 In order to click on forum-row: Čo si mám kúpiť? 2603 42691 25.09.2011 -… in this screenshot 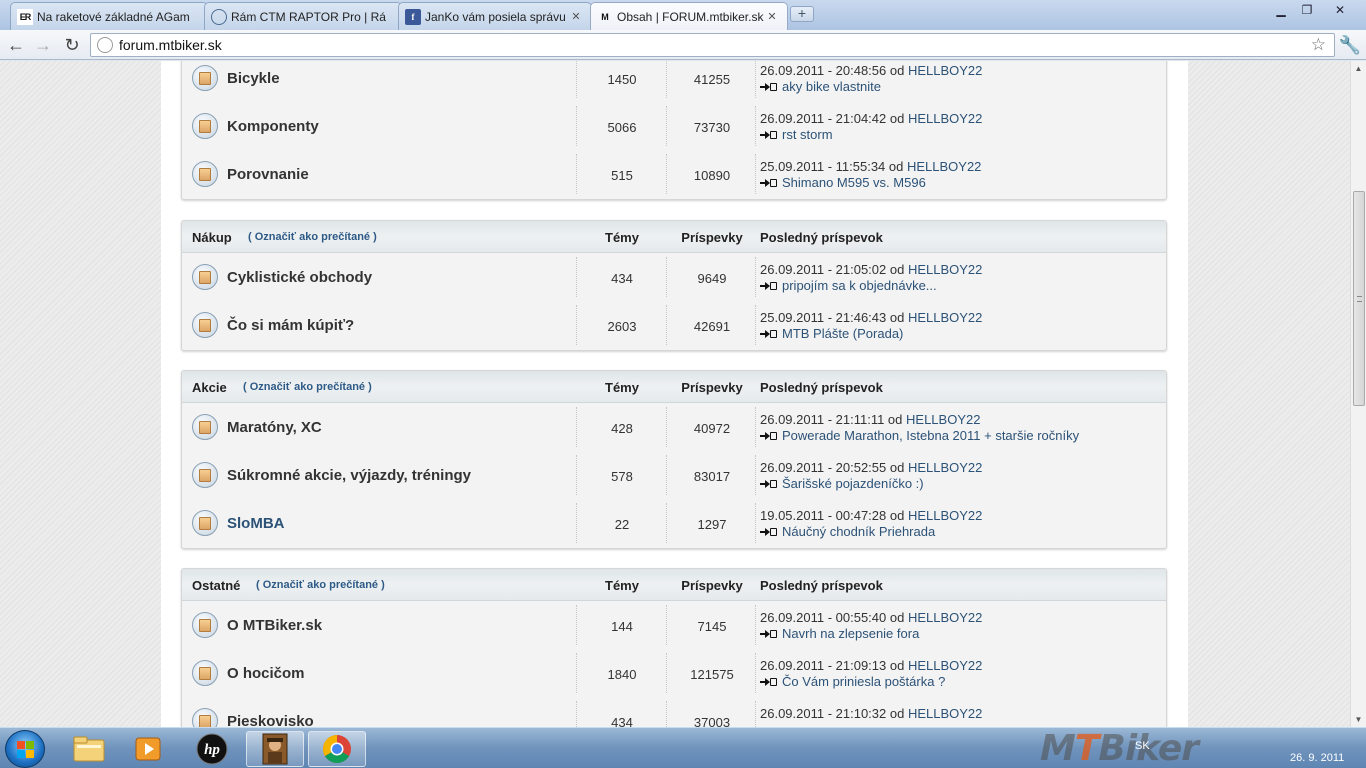, I will do `click(674, 325)`.